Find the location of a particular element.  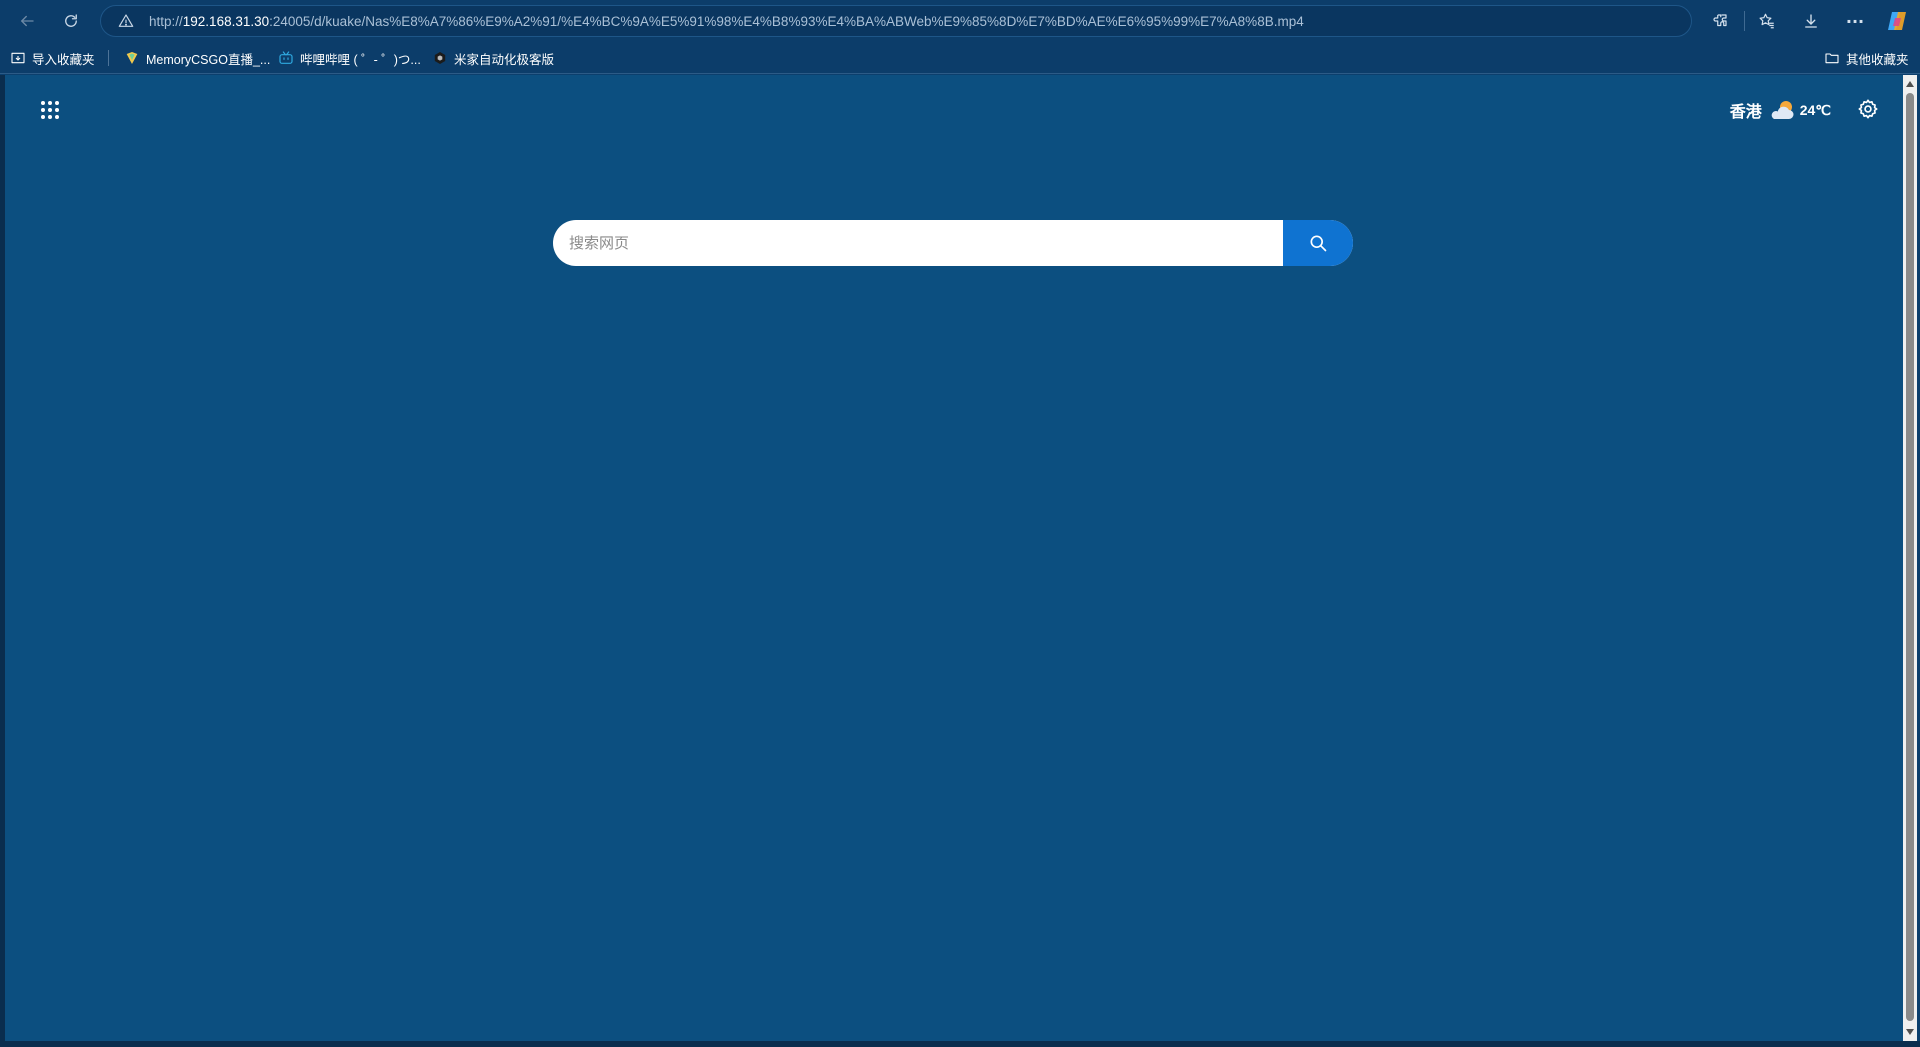

apps-grid-icon is located at coordinates (50, 110).